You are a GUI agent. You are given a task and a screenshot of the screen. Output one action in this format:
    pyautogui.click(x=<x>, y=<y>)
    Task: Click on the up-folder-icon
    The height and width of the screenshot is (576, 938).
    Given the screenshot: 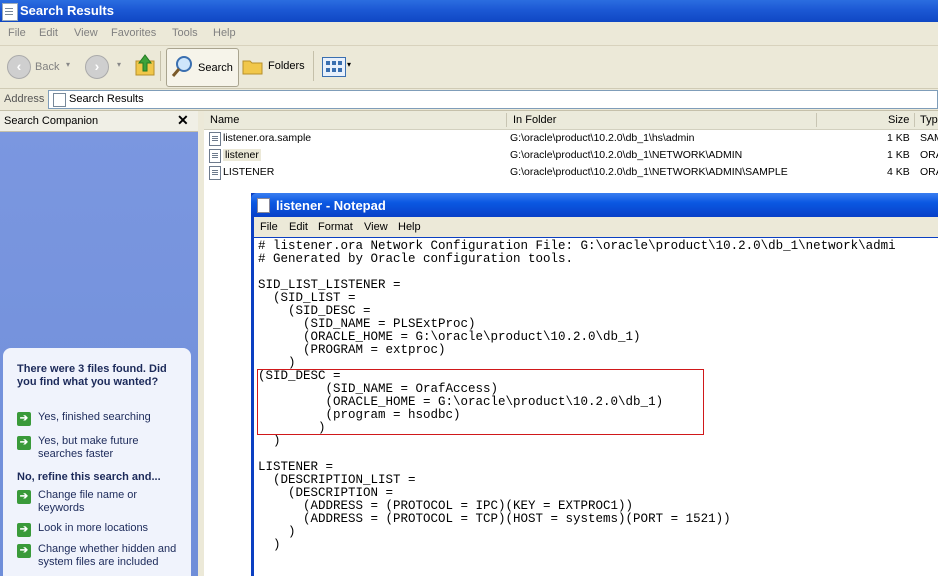 What is the action you would take?
    pyautogui.click(x=145, y=65)
    